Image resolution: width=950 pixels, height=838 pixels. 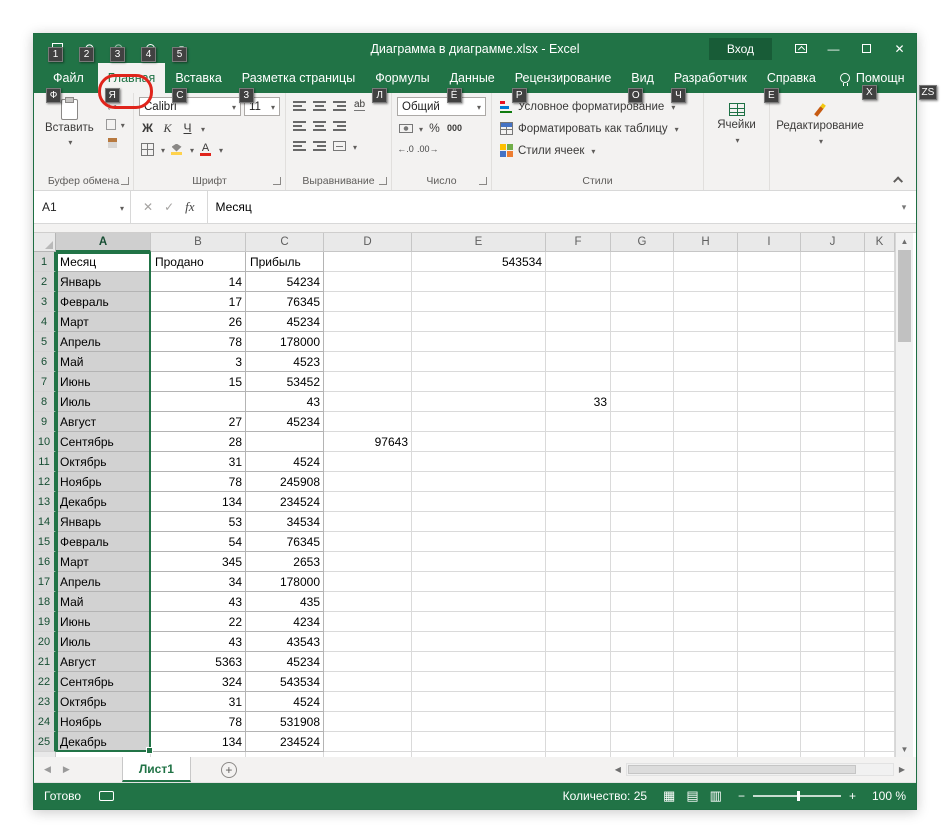 What do you see at coordinates (563, 83) in the screenshot?
I see `tab-review: Рецензирование P` at bounding box center [563, 83].